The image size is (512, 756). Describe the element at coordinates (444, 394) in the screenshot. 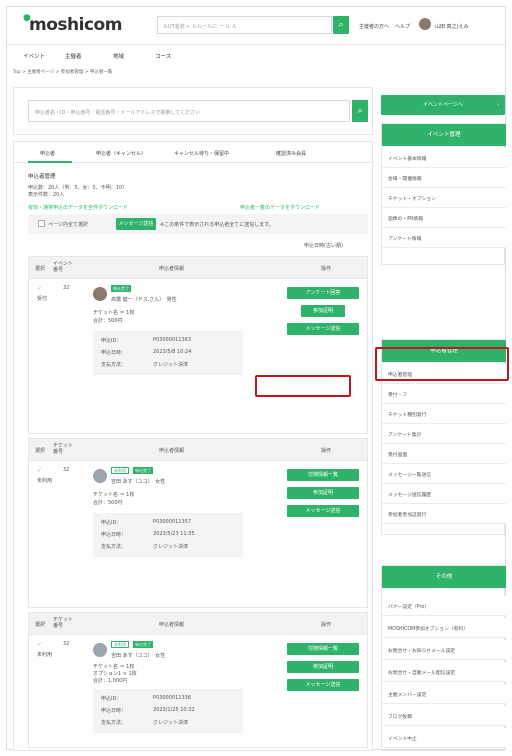

I see `sidebar-item-reception: 受付・フ` at that location.